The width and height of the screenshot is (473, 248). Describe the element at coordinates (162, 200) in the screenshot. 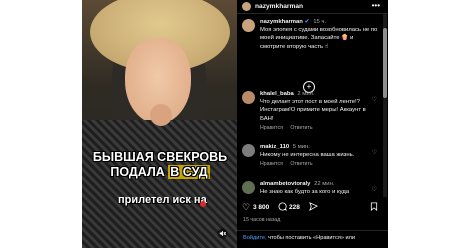

I see `video-subline: прилетел иск на` at that location.